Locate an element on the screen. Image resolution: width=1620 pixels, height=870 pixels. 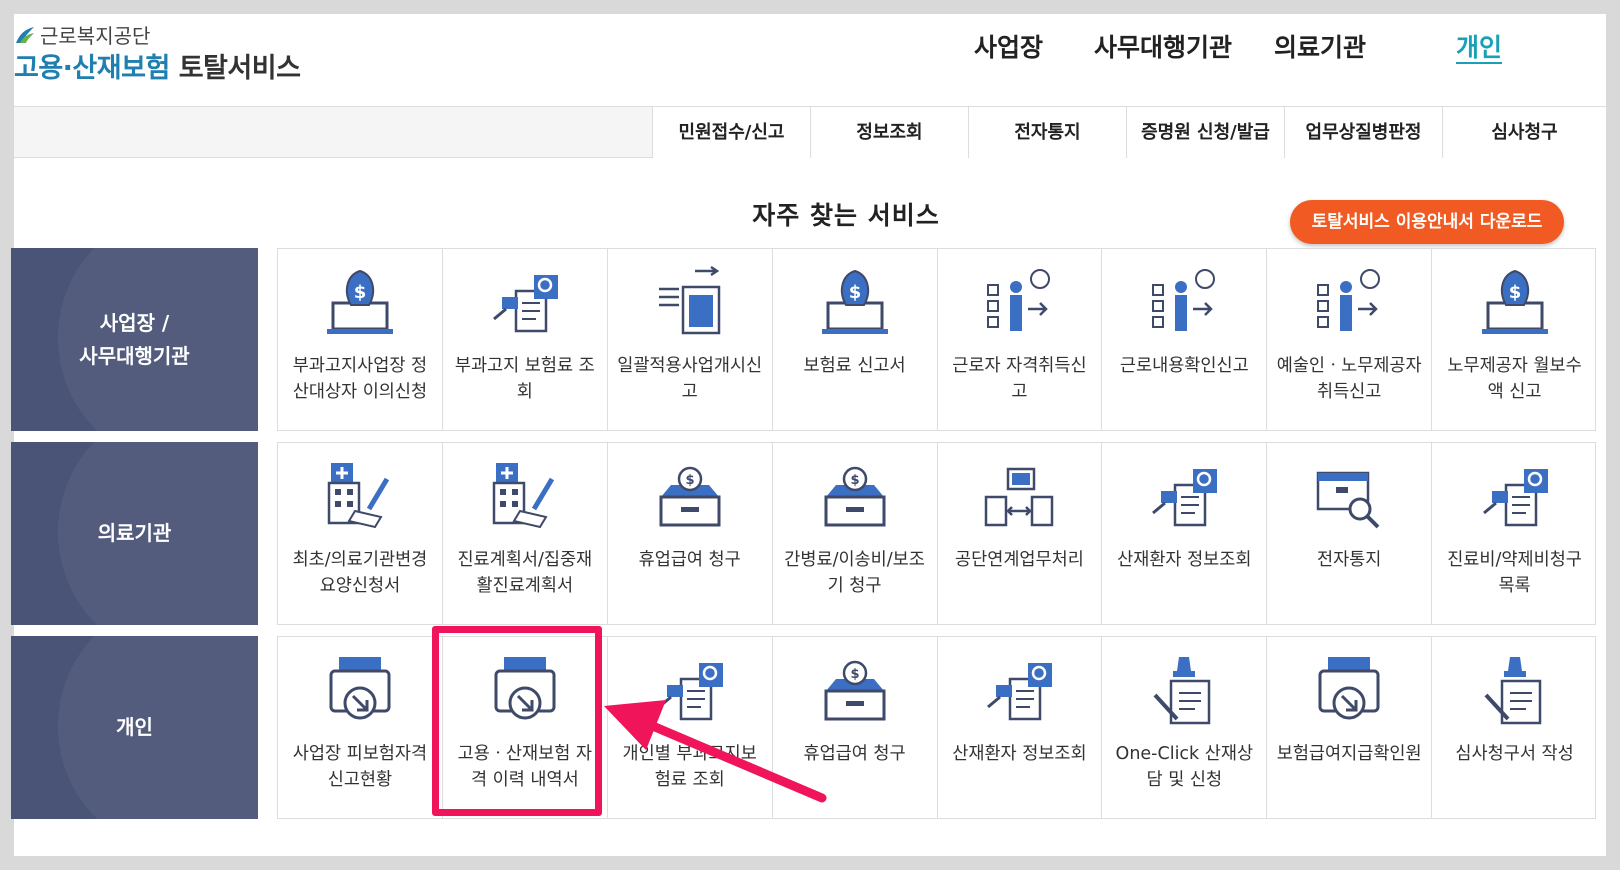
service-card: 진료비/약제비청구목록 is located at coordinates (1514, 533).